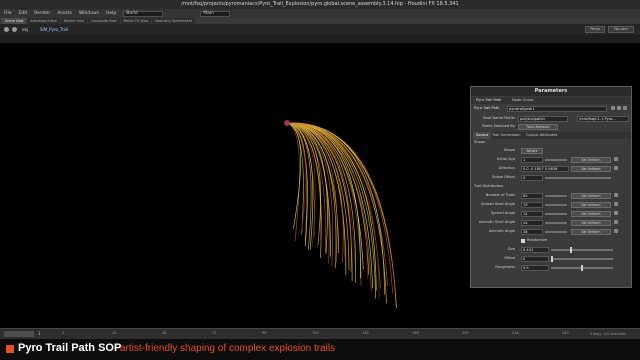 This screenshot has height=360, width=640. Describe the element at coordinates (545, 168) in the screenshot. I see `direction-field: 0.0 -0.1807 0.9836` at that location.